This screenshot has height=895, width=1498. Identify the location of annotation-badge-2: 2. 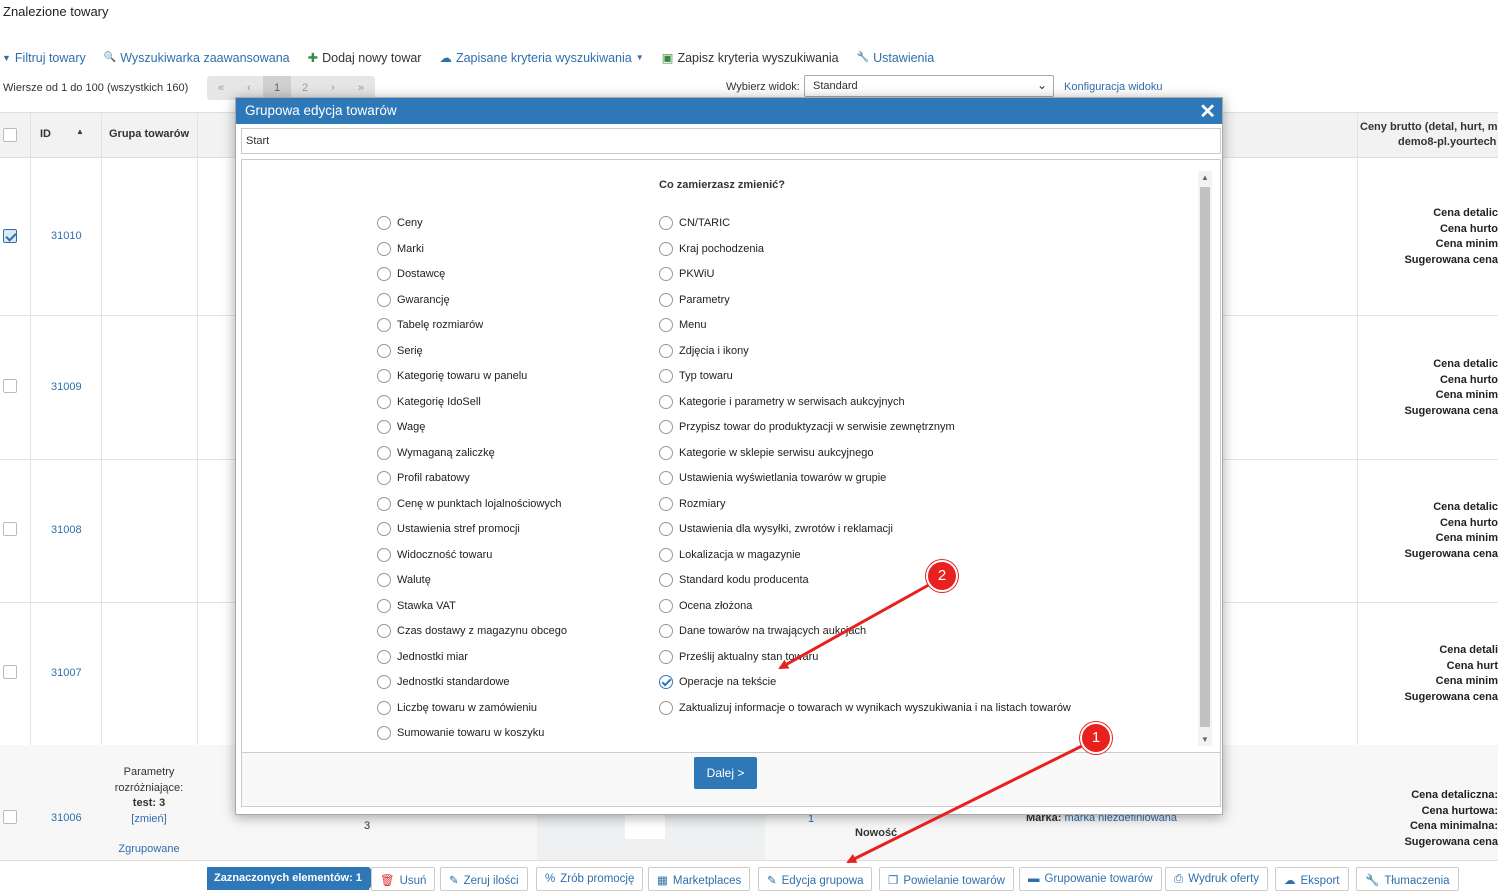
(942, 576).